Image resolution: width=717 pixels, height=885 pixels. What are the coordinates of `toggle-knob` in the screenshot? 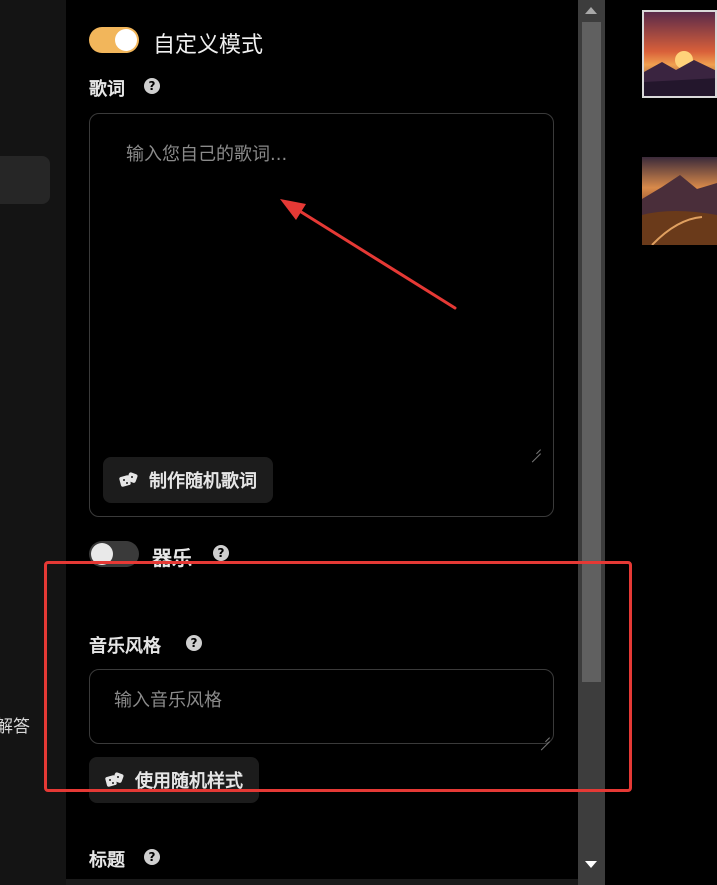 It's located at (126, 40).